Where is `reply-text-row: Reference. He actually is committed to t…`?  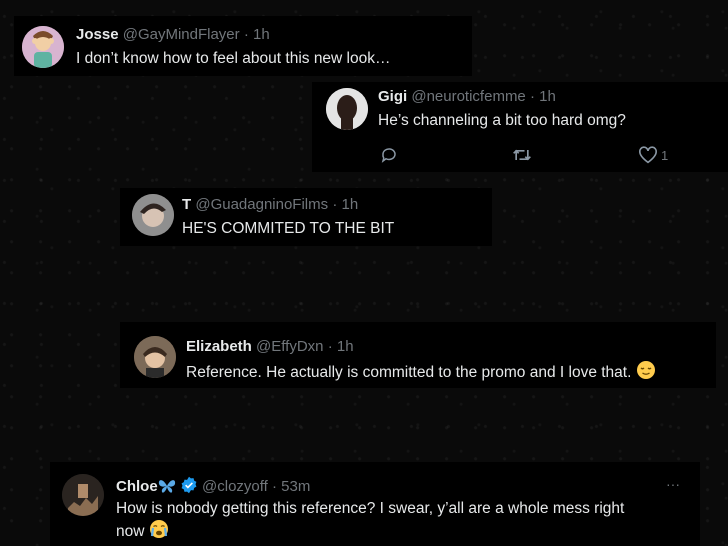 reply-text-row: Reference. He actually is committed to t… is located at coordinates (421, 371).